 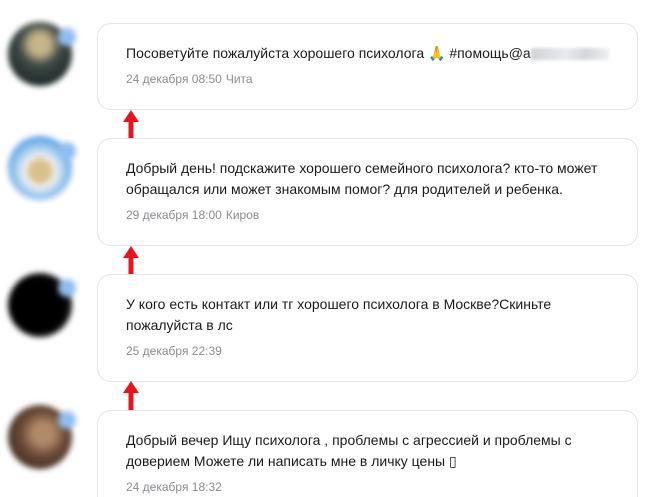 What do you see at coordinates (569, 54) in the screenshot?
I see `redacted-text` at bounding box center [569, 54].